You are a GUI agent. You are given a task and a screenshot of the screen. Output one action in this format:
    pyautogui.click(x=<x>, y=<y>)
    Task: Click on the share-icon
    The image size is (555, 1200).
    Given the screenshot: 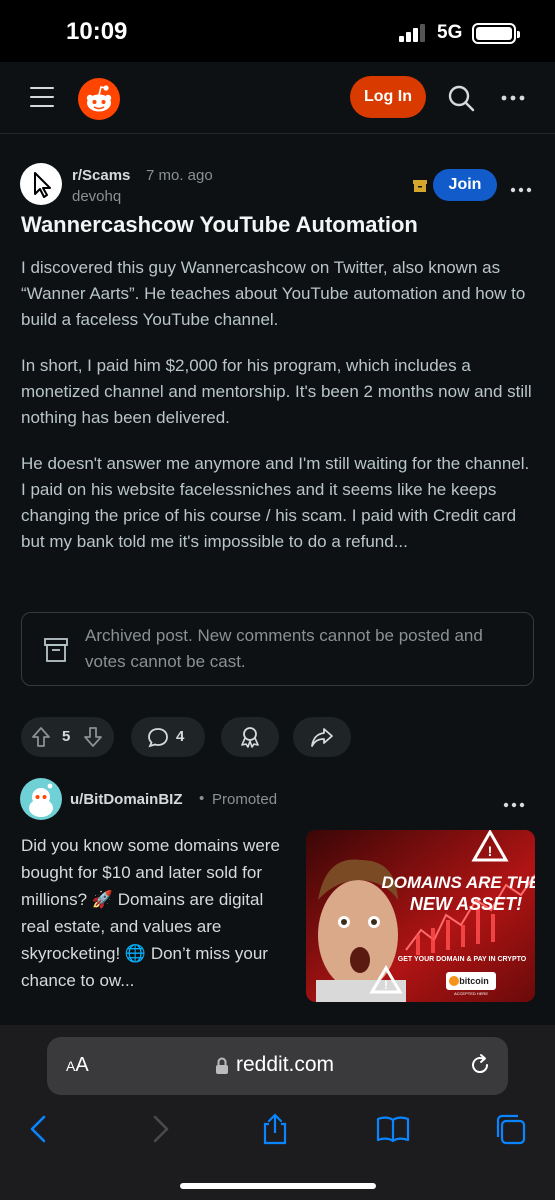 What is the action you would take?
    pyautogui.click(x=322, y=737)
    